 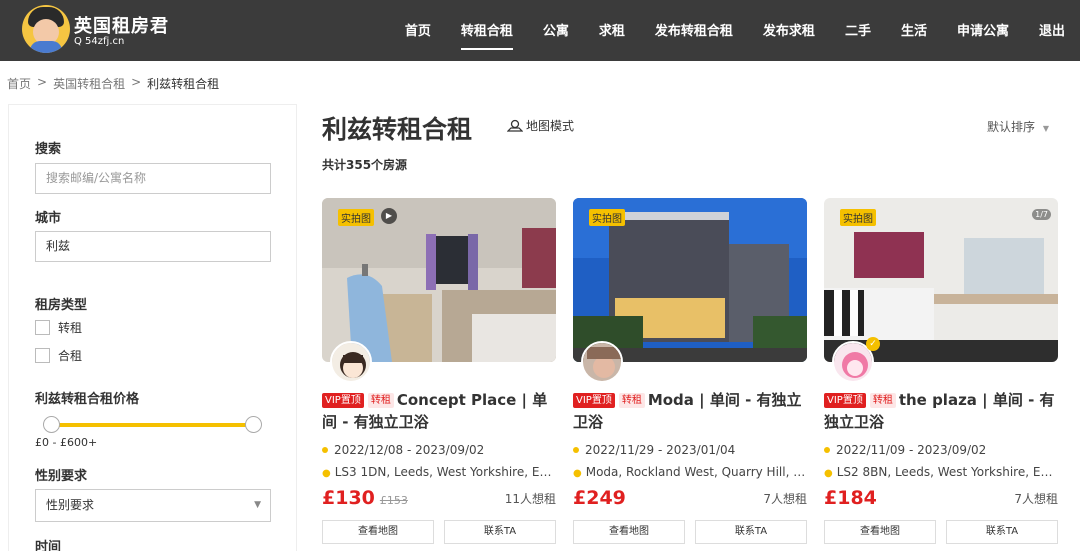 I want to click on price-range-text: £0 - £600+, so click(x=66, y=442).